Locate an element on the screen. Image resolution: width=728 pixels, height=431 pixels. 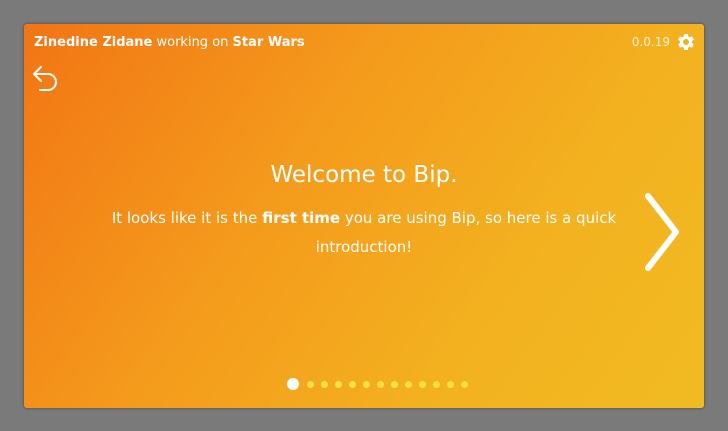
gear-icon is located at coordinates (686, 42).